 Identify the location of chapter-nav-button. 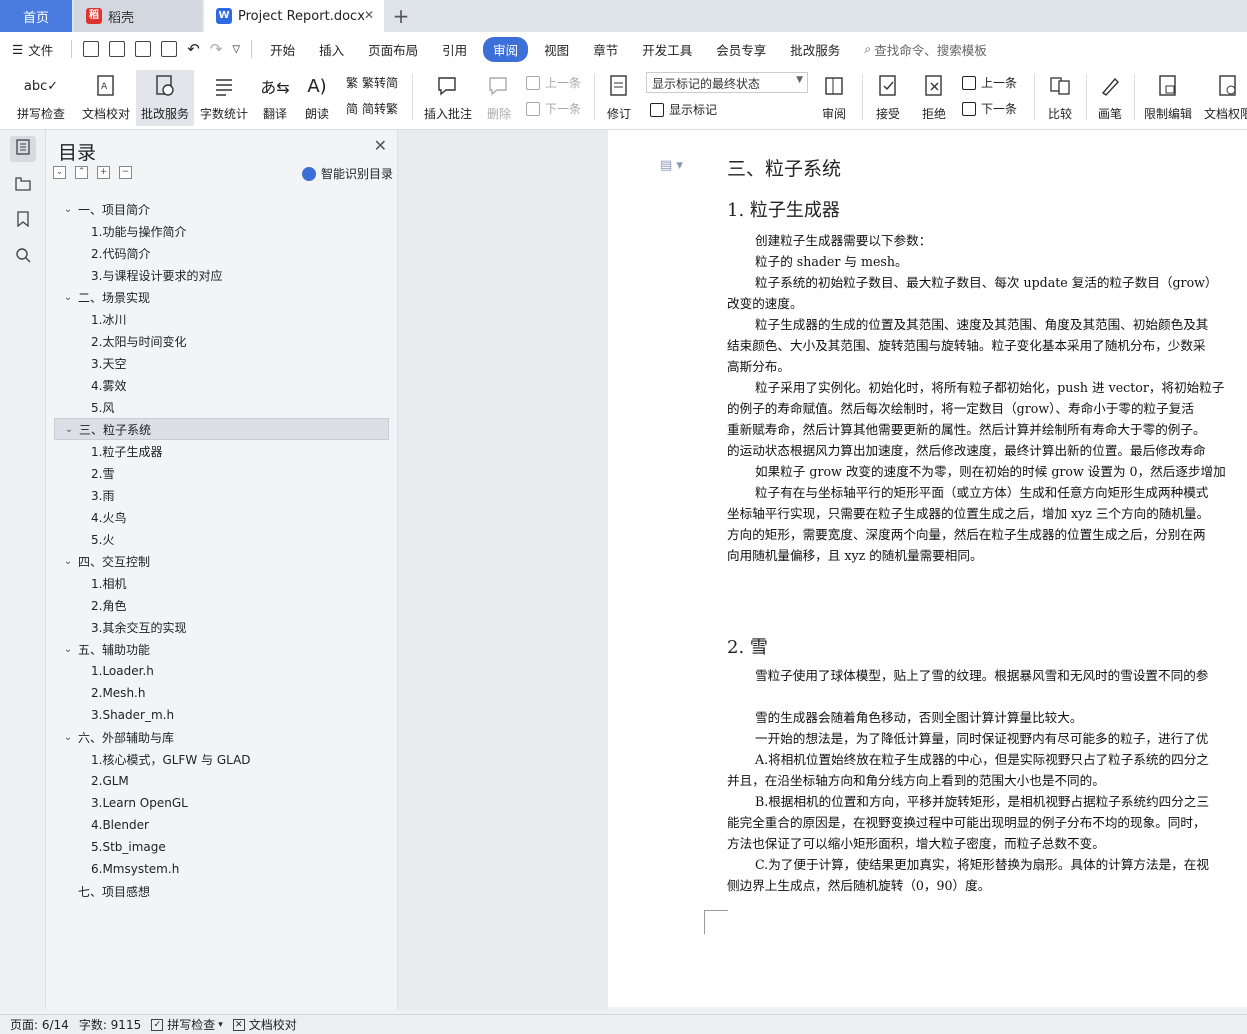
(23, 185).